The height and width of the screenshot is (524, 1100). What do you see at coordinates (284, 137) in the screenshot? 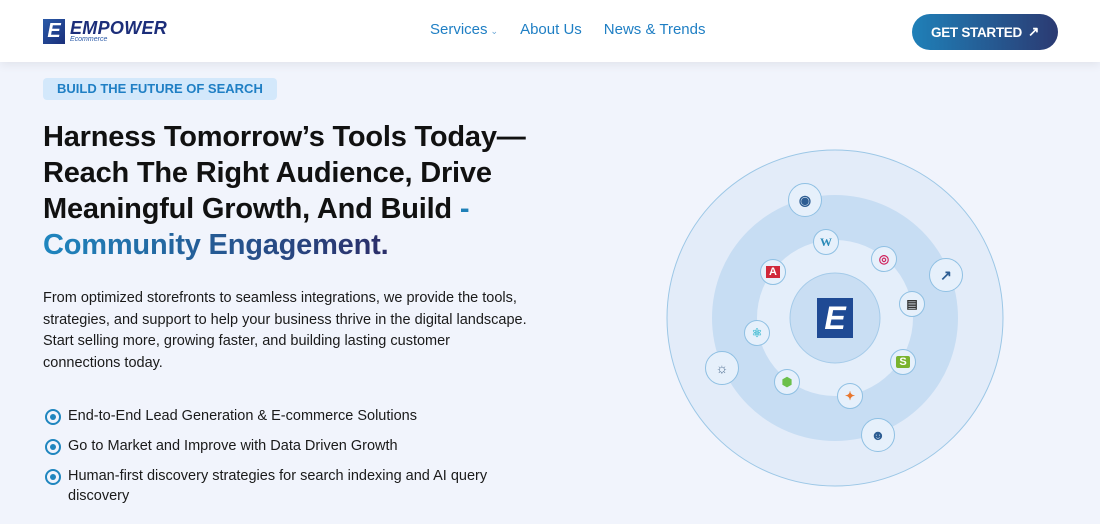
I see `title-line: Harness Tomorrow’s Tools Today—` at bounding box center [284, 137].